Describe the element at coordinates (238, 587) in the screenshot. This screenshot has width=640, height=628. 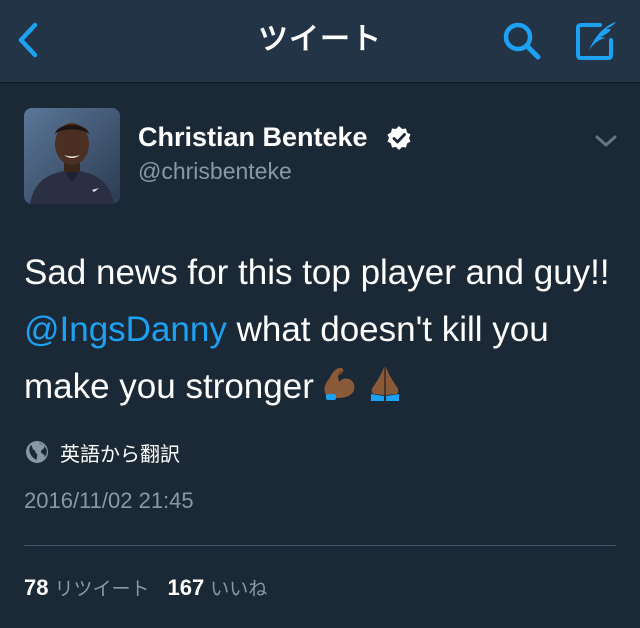
I see `like-label: いいね` at that location.